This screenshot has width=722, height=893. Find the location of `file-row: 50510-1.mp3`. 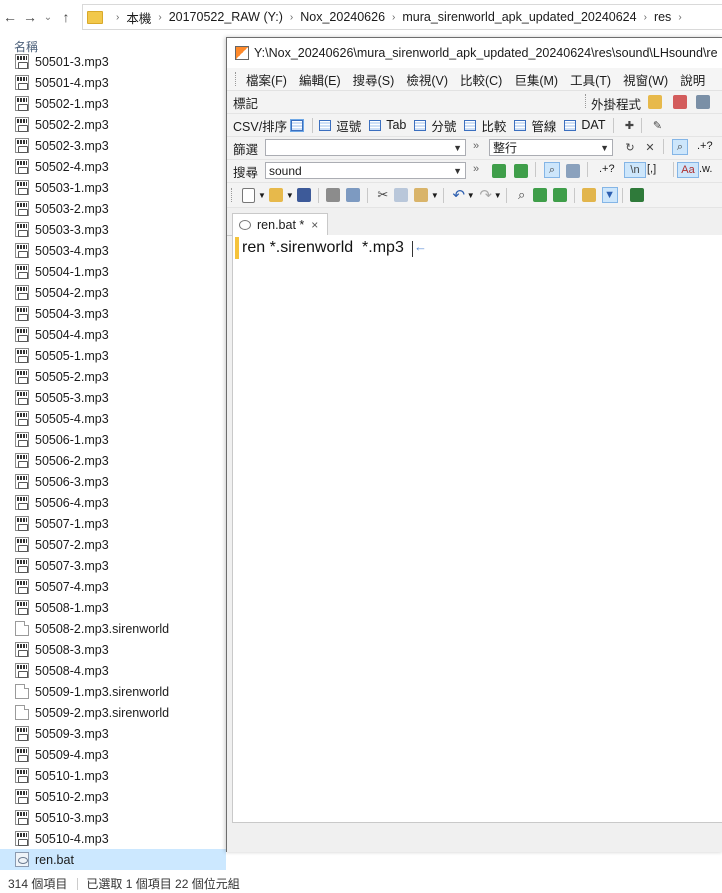

file-row: 50510-1.mp3 is located at coordinates (113, 775).